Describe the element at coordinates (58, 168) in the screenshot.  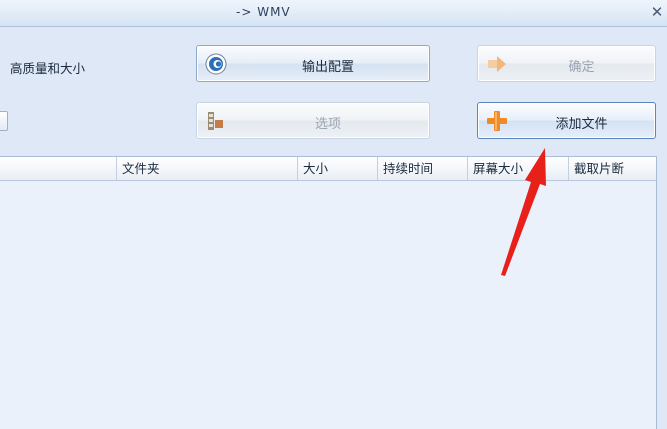
I see `column-header-name` at that location.